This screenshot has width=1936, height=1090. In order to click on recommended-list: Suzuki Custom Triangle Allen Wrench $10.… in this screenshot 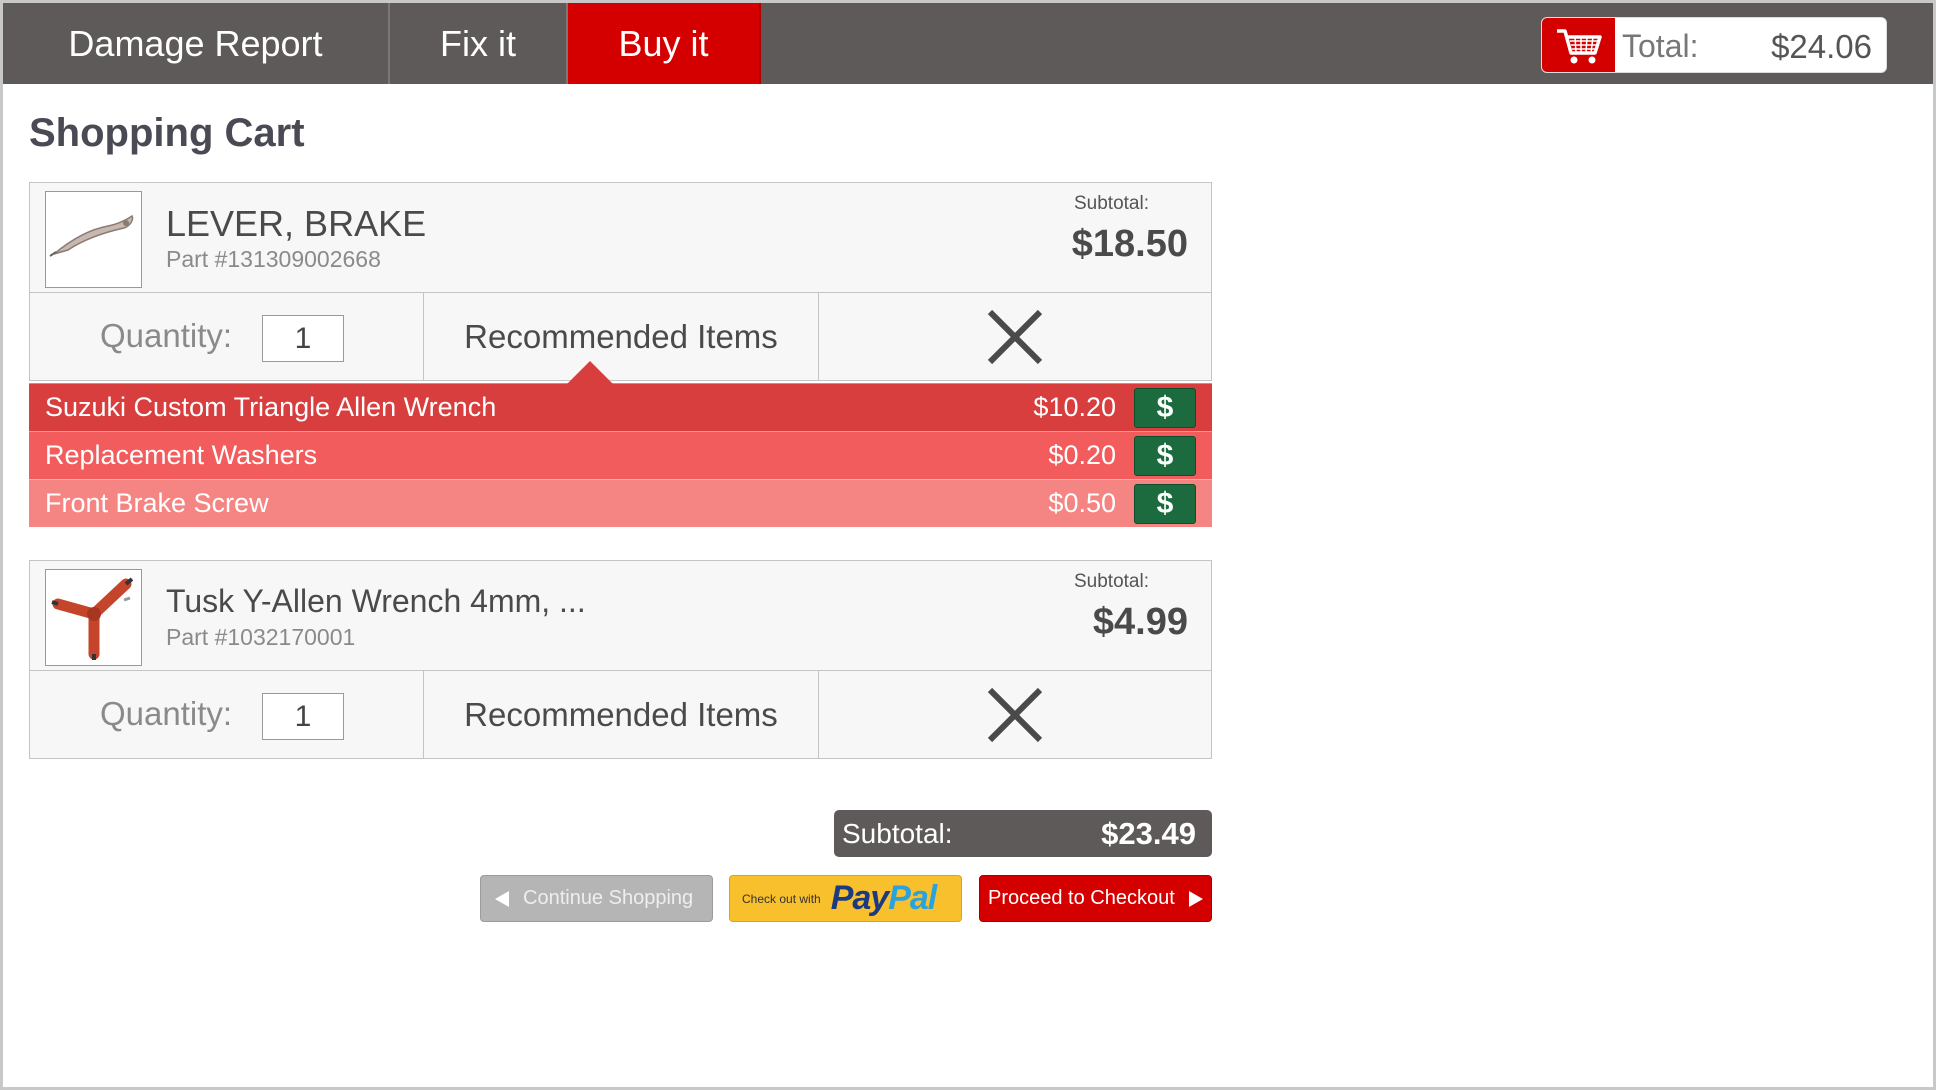, I will do `click(620, 455)`.